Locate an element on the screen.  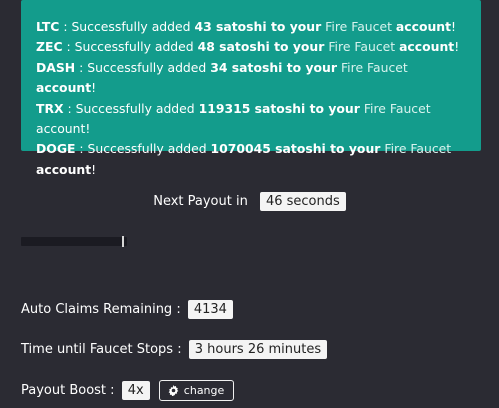
amount-text: 1070045 satoshi to your is located at coordinates (295, 149).